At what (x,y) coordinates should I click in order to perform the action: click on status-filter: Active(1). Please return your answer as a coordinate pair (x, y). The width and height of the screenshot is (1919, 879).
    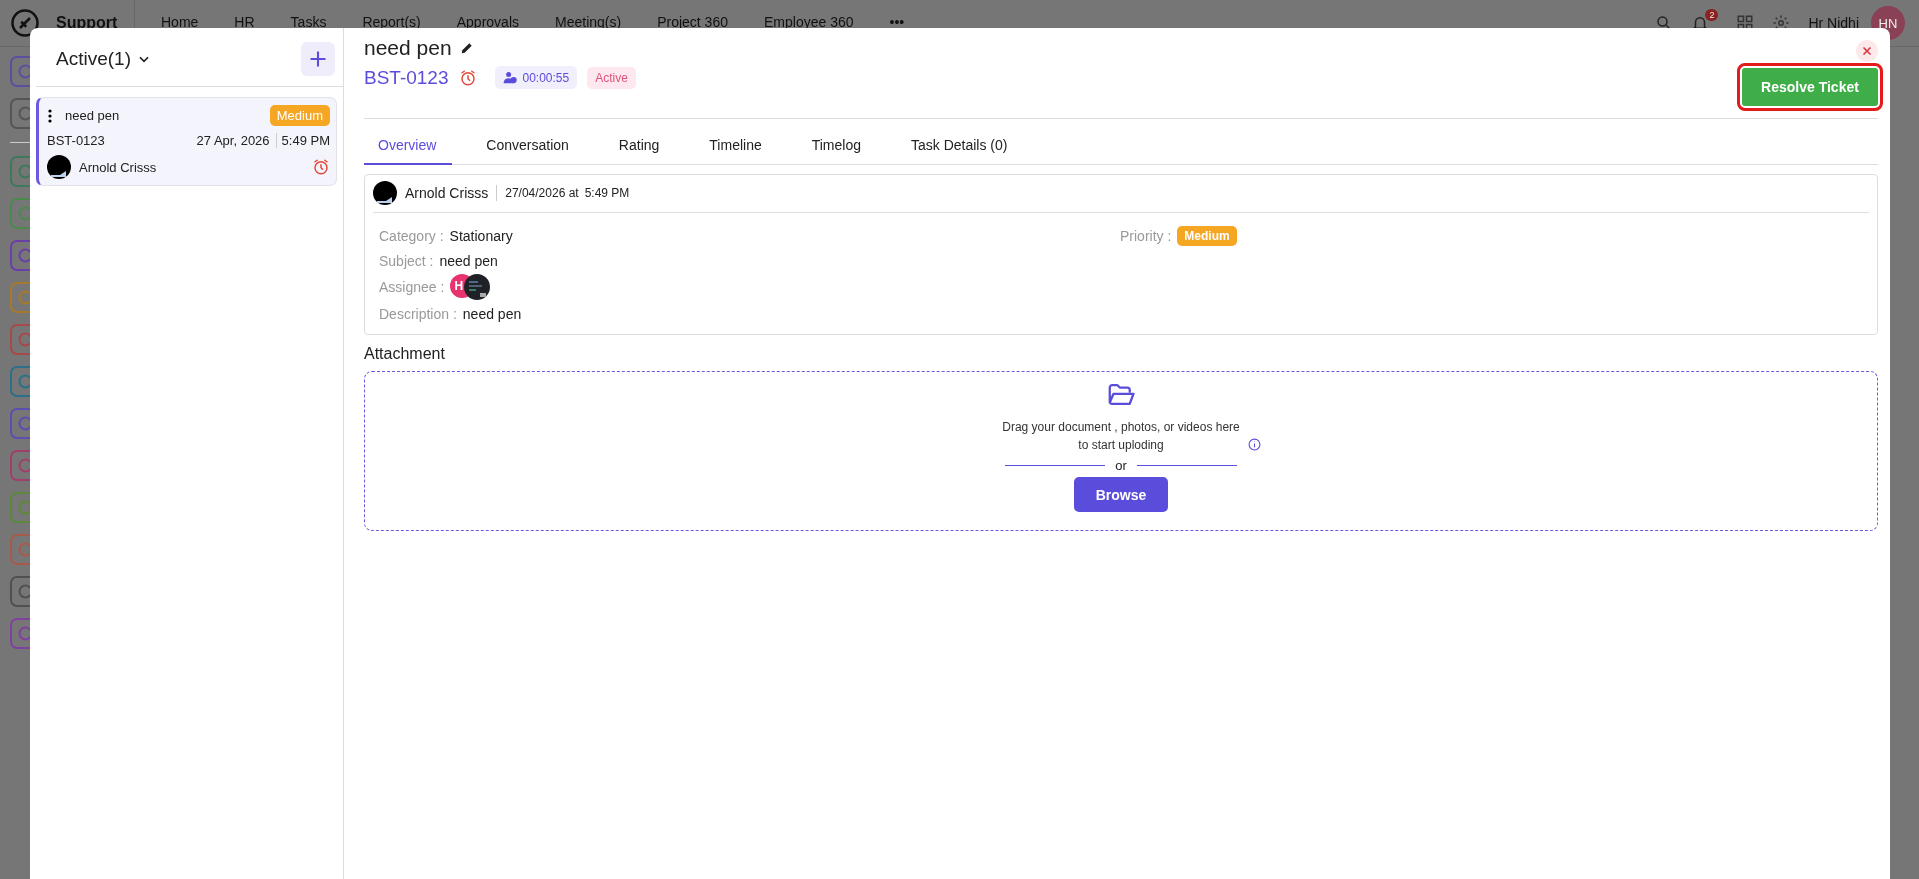
    Looking at the image, I should click on (103, 59).